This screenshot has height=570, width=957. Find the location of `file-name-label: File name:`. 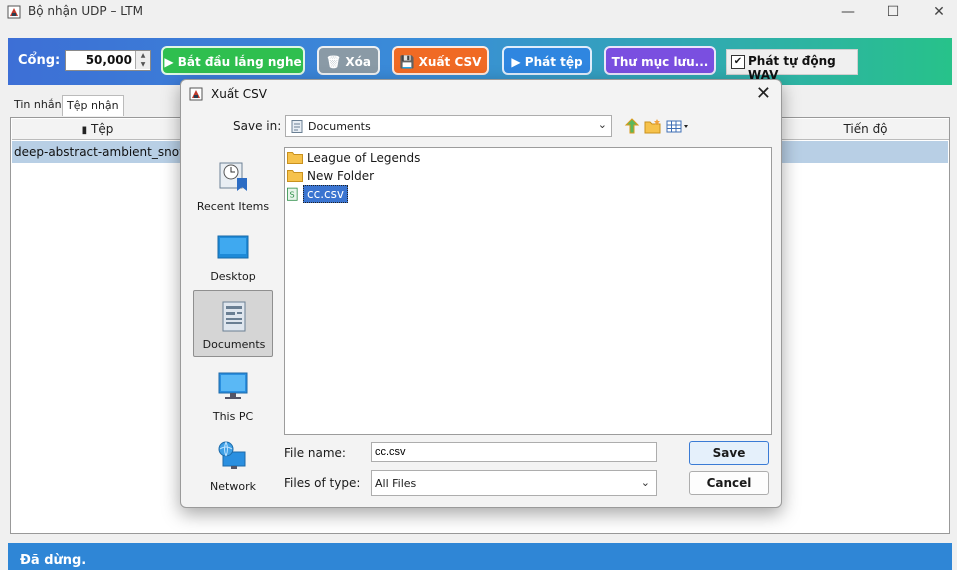

file-name-label: File name: is located at coordinates (315, 453).